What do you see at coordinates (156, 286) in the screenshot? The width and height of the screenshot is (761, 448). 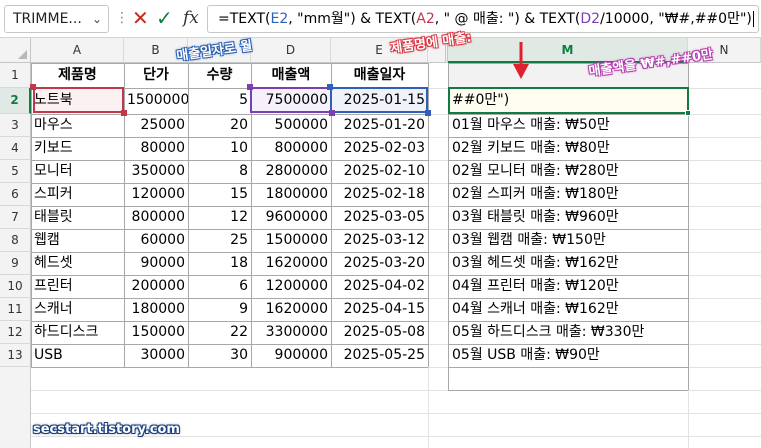 I see `cell-price: 200000` at bounding box center [156, 286].